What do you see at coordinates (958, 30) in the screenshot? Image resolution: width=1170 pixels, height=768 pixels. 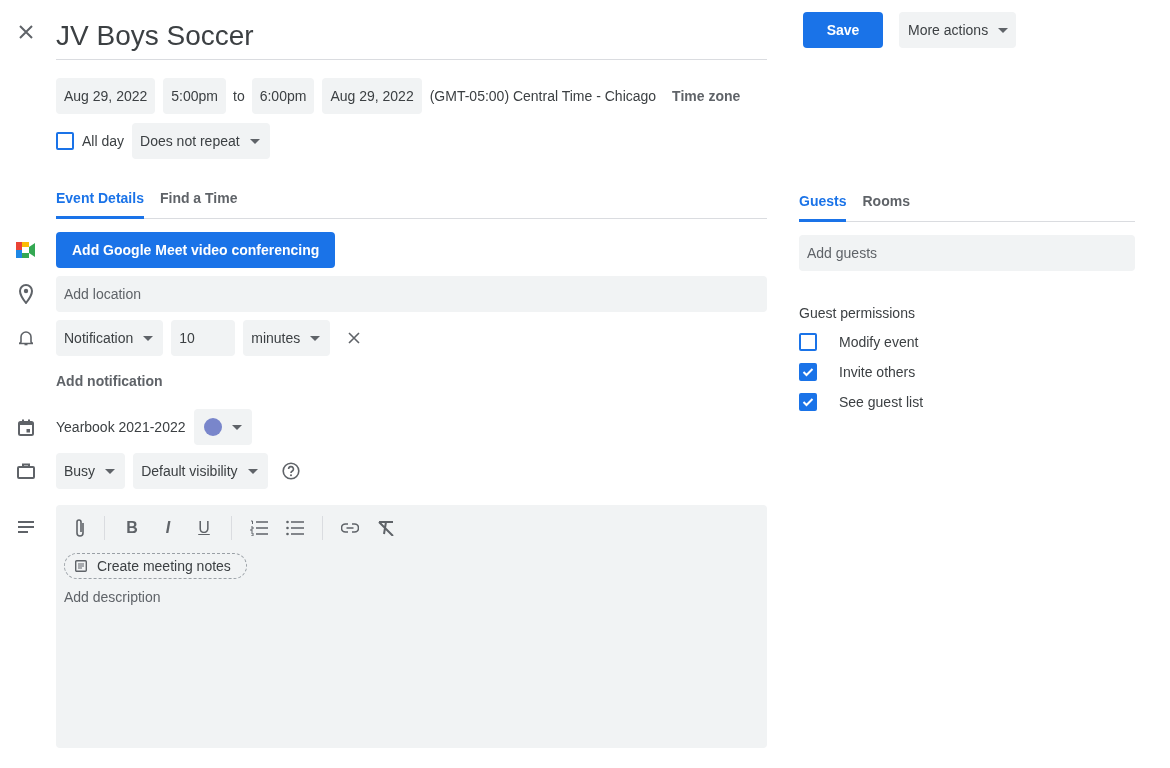 I see `more-actions-button: More actions` at bounding box center [958, 30].